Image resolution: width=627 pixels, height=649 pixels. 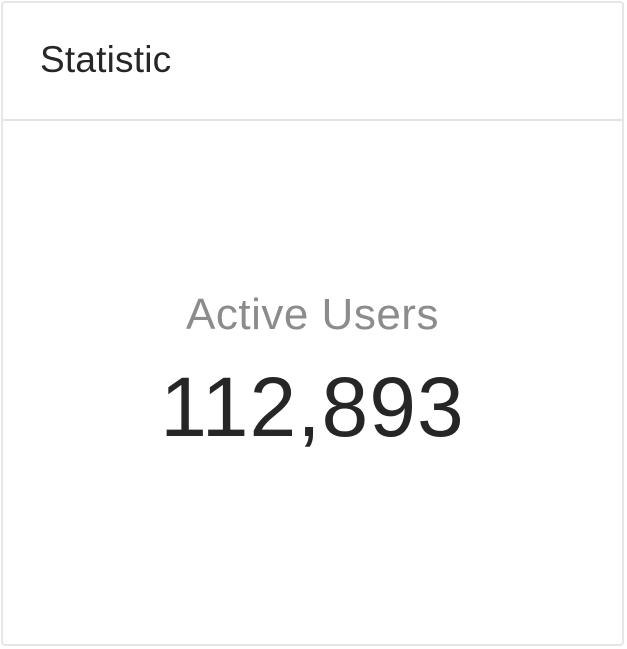 I want to click on statistic-title: Active Users, so click(x=312, y=314).